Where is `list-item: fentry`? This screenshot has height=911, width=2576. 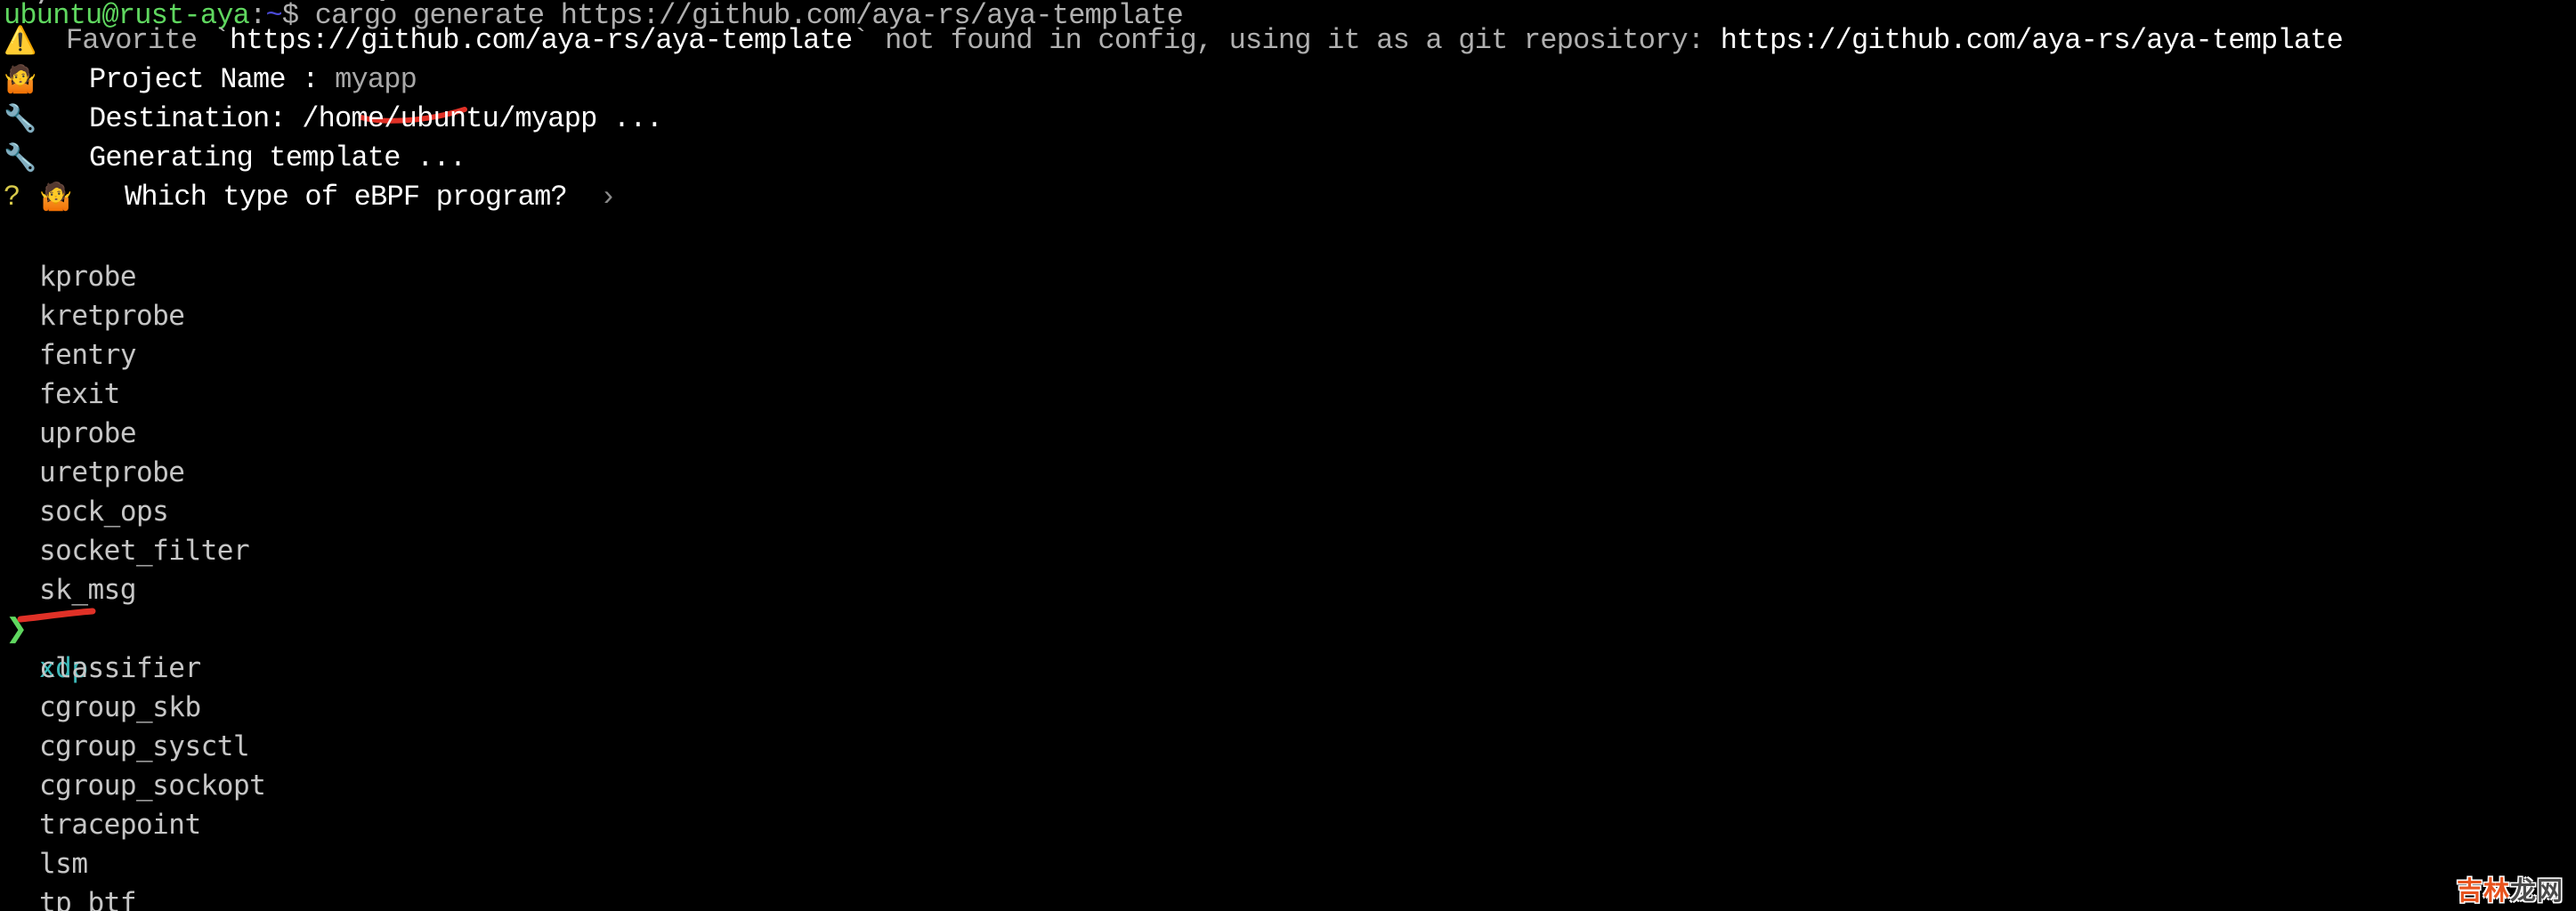
list-item: fentry is located at coordinates (68, 333).